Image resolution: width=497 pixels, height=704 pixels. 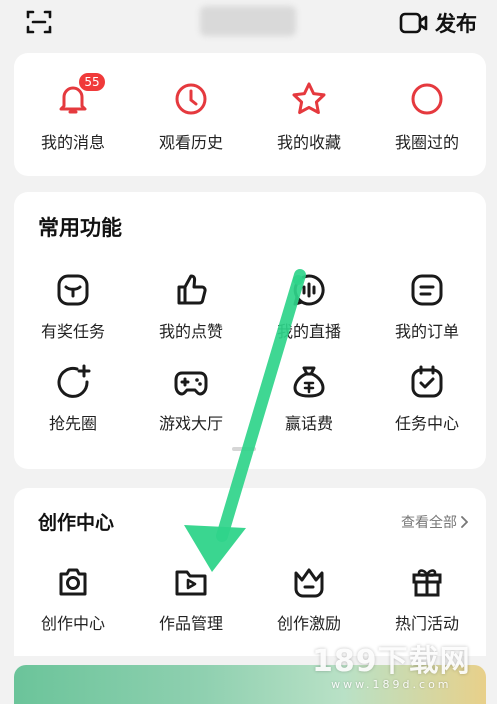 I want to click on quick-item-circled: 我圈过的, so click(x=427, y=116).